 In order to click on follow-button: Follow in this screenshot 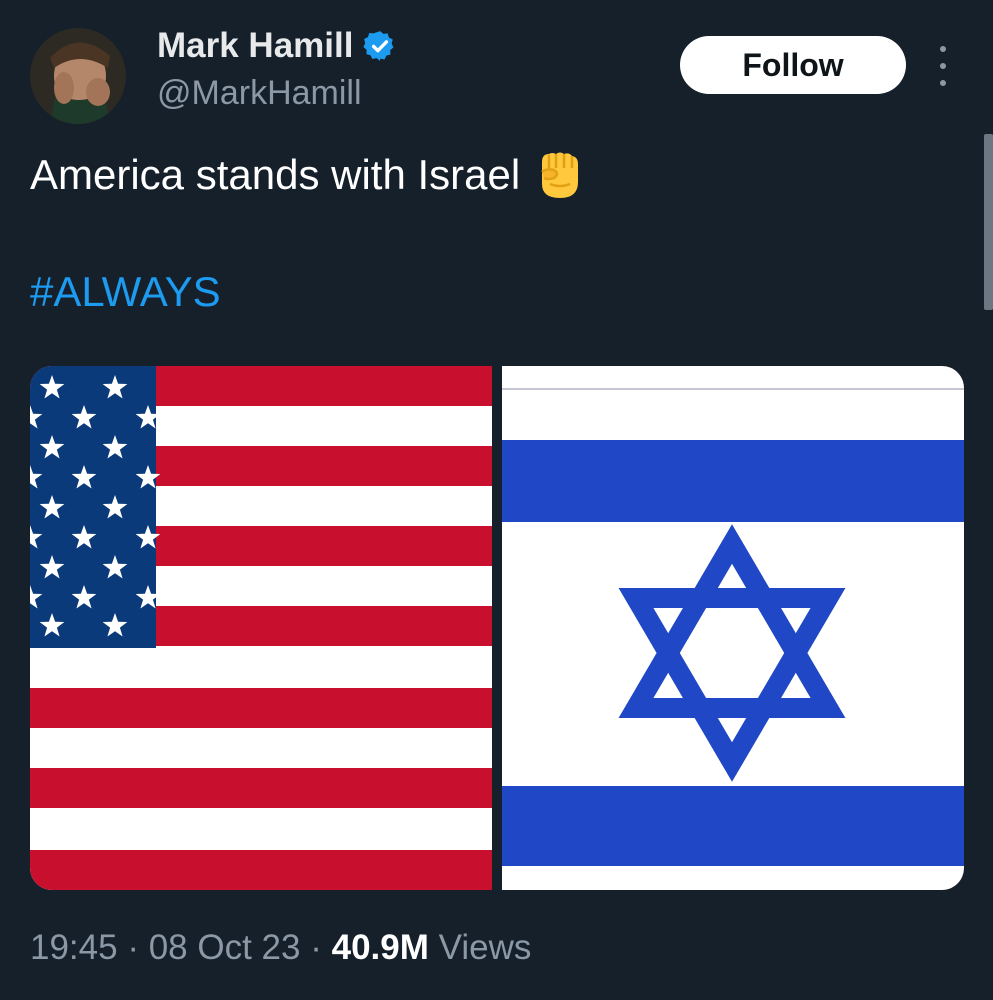, I will do `click(793, 65)`.